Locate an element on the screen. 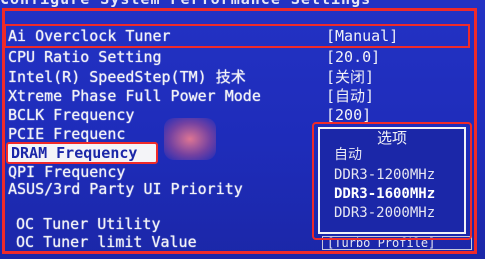 The width and height of the screenshot is (485, 259). setting-dram-frequency: DRAM Frequency is located at coordinates (82, 153).